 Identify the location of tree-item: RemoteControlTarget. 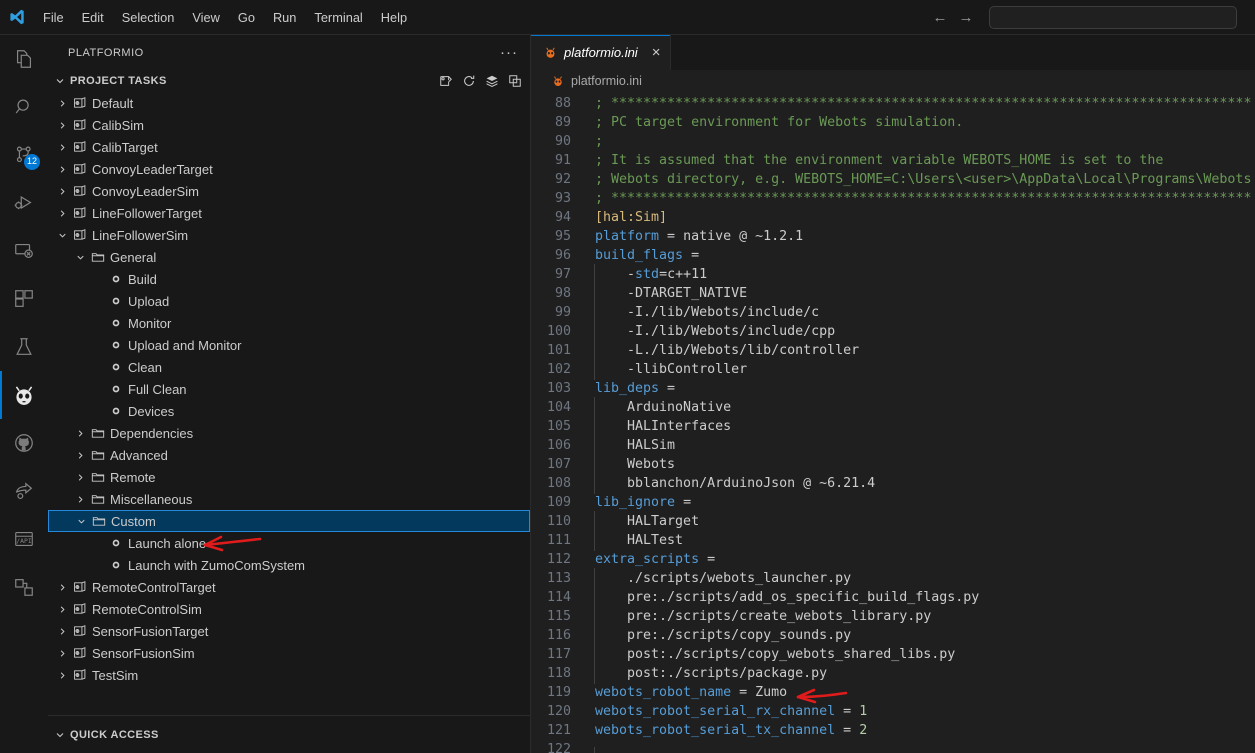
(289, 587).